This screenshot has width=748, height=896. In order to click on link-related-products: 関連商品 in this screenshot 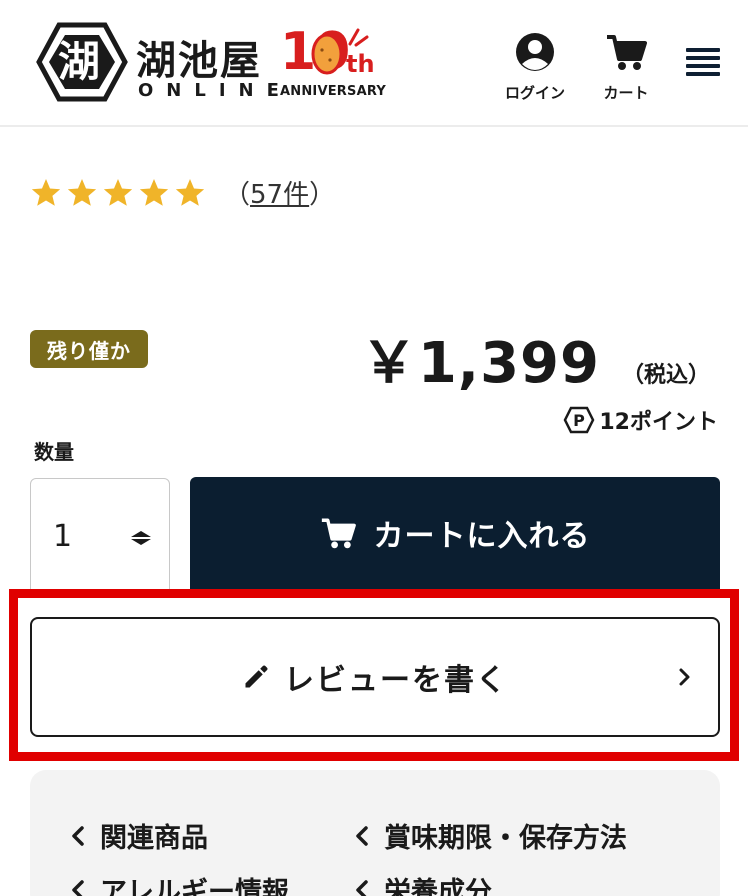, I will do `click(139, 835)`.